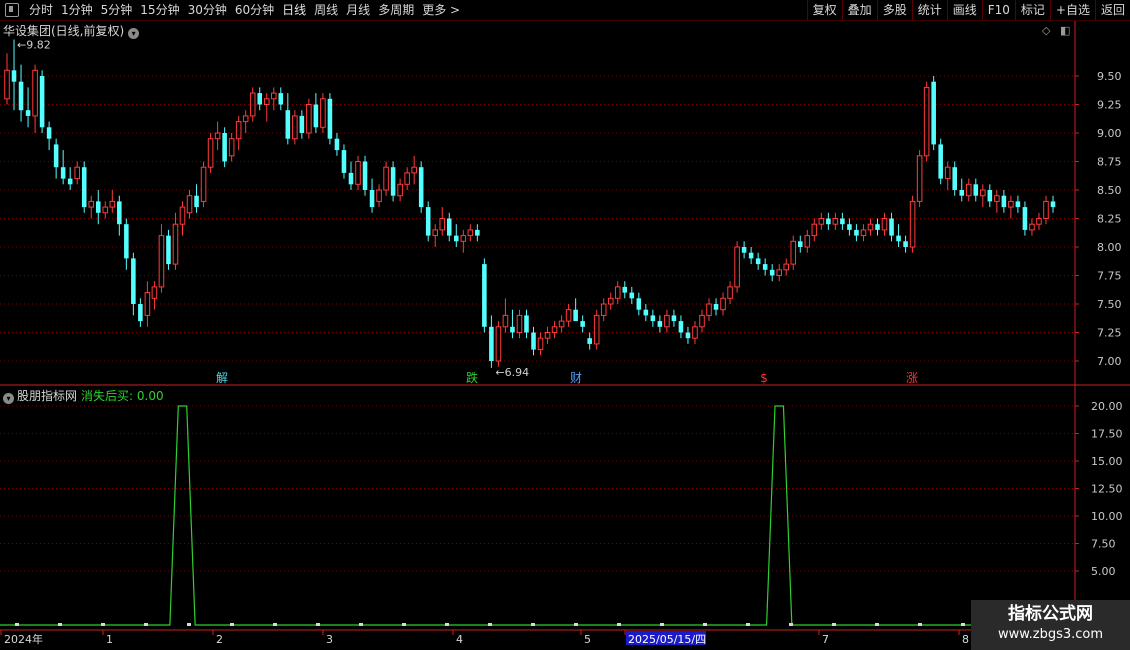 The height and width of the screenshot is (650, 1130). What do you see at coordinates (117, 10) in the screenshot?
I see `period-tab-2: 5分钟` at bounding box center [117, 10].